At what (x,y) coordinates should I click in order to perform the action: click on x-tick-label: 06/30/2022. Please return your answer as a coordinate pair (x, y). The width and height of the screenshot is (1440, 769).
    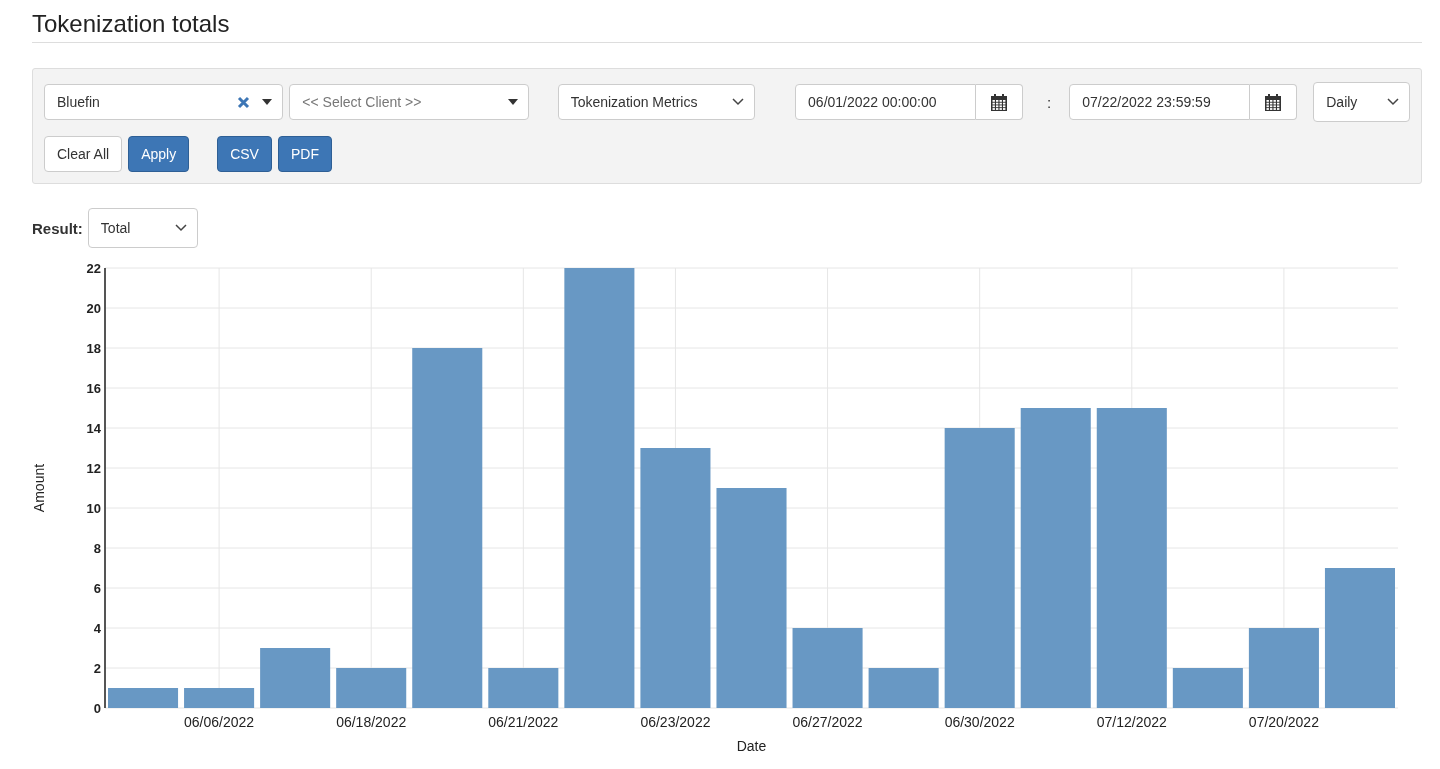
    Looking at the image, I should click on (979, 722).